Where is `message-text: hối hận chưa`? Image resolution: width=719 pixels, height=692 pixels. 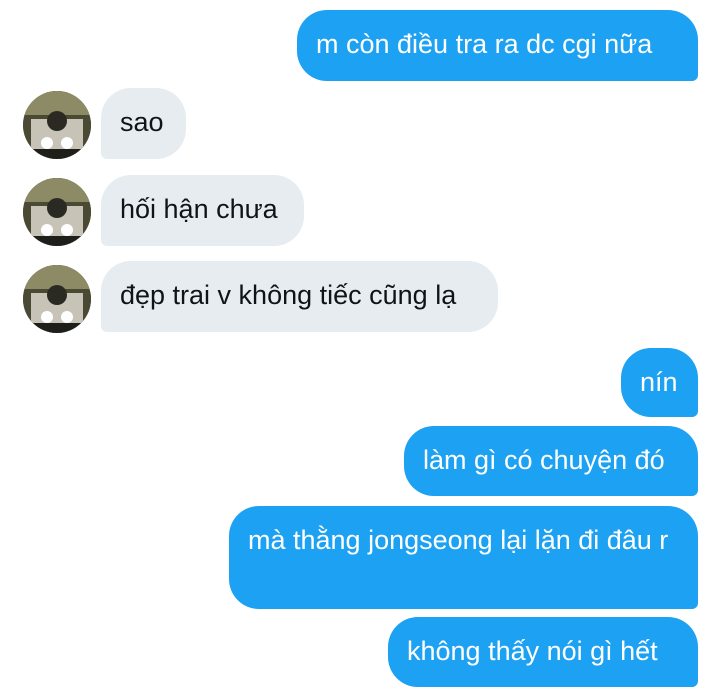
message-text: hối hận chưa is located at coordinates (199, 209).